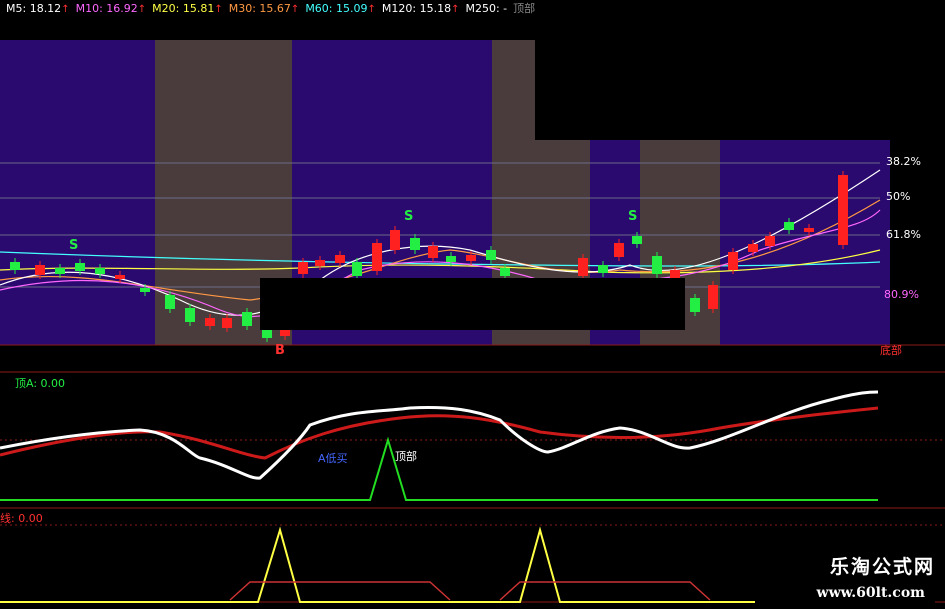 The width and height of the screenshot is (945, 609). I want to click on panel-a-note-top: 顶部, so click(406, 456).